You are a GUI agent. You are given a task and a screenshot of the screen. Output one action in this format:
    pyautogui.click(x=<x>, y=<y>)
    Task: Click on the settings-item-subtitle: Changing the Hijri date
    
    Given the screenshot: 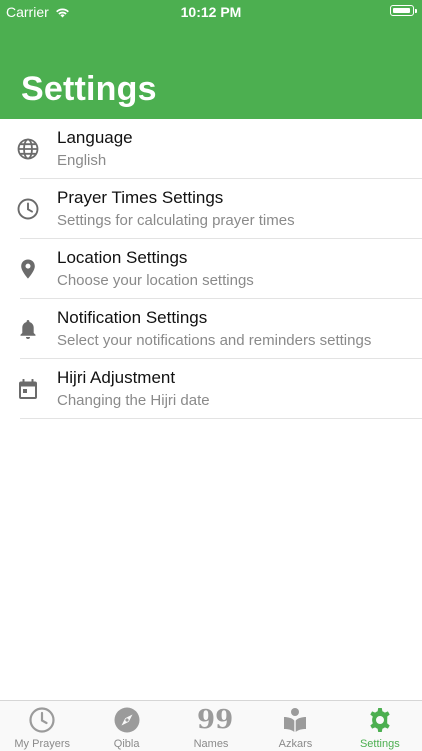 What is the action you would take?
    pyautogui.click(x=133, y=400)
    